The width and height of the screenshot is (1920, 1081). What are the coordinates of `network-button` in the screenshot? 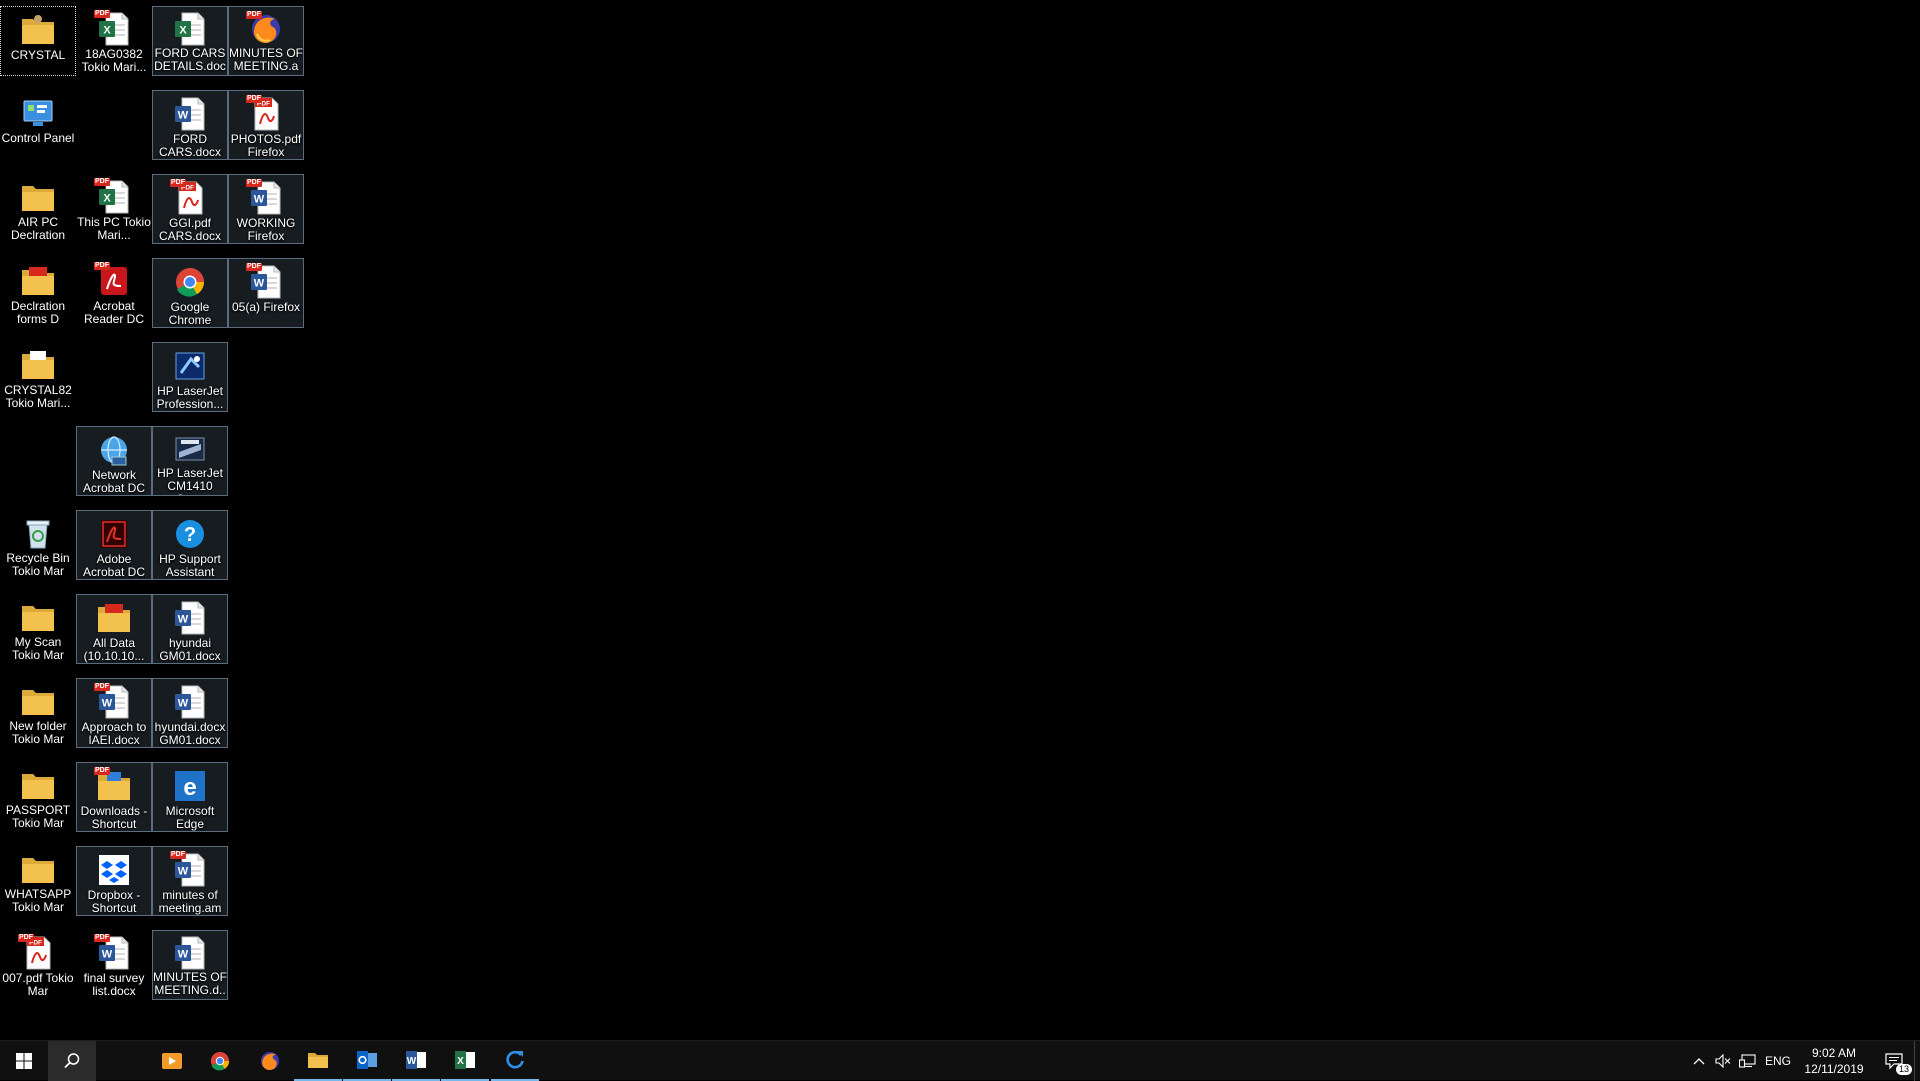 It's located at (1748, 1061).